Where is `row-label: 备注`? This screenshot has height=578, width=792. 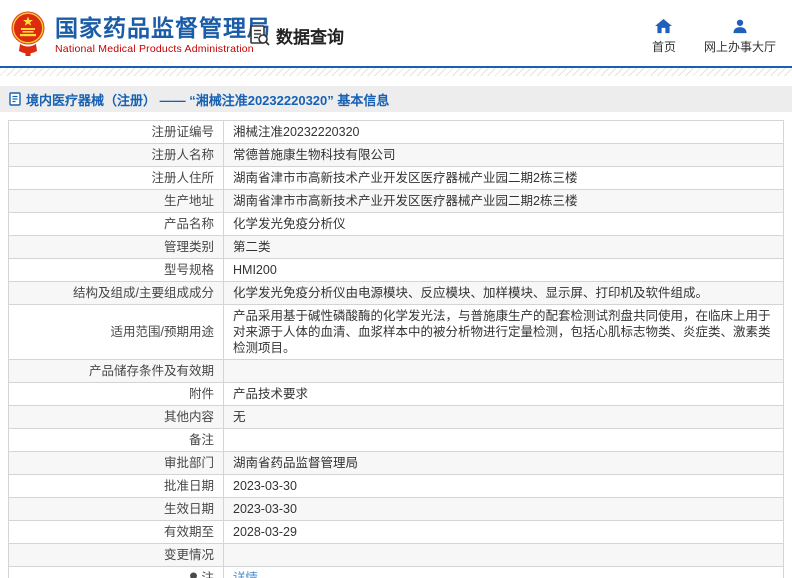
row-label: 备注 is located at coordinates (116, 440).